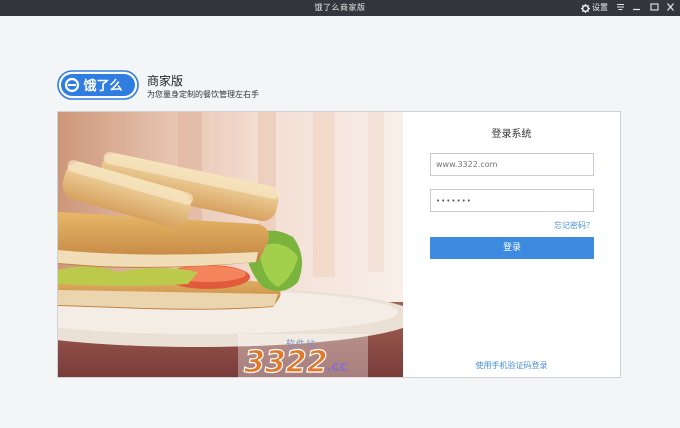 The image size is (680, 428). I want to click on window-title: 饿了么商家版, so click(340, 7).